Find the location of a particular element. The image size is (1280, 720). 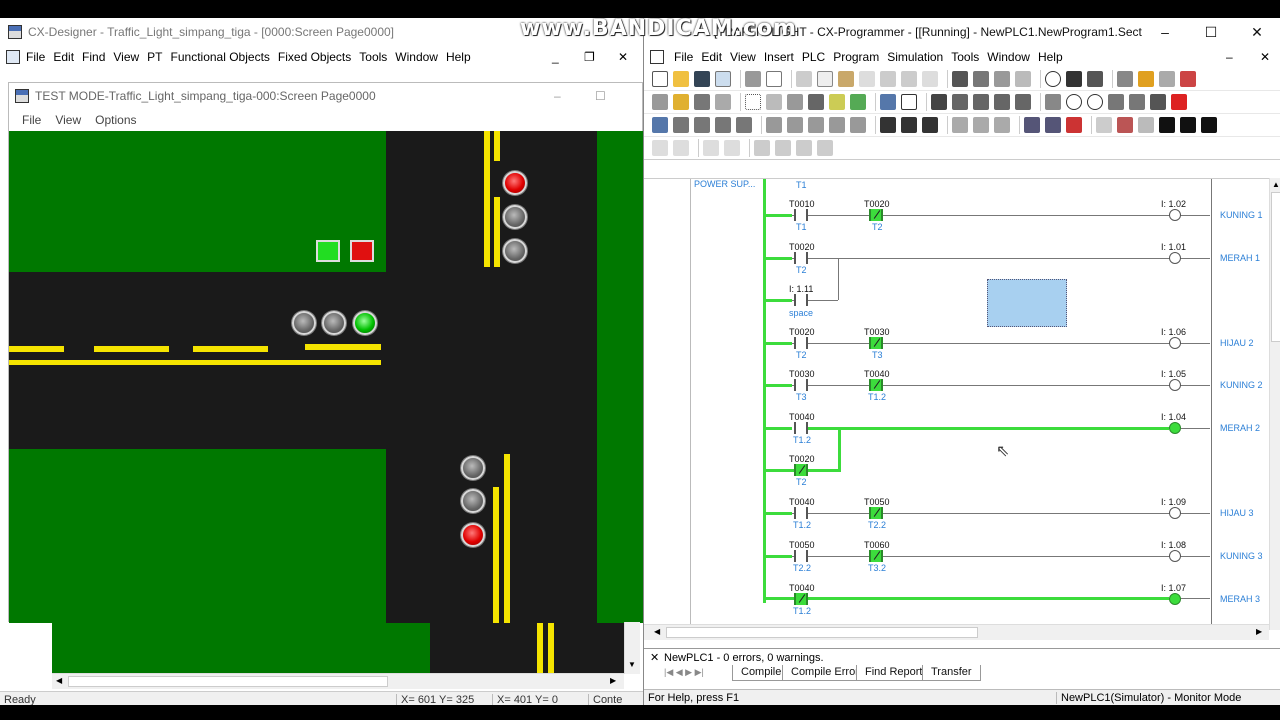

mdi-close-button: ✕ is located at coordinates (623, 57).